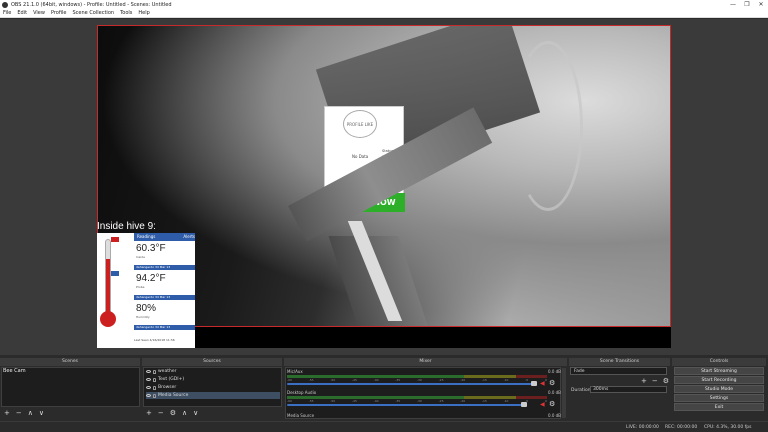  Describe the element at coordinates (581, 390) in the screenshot. I see `duration-label: Duration` at that location.